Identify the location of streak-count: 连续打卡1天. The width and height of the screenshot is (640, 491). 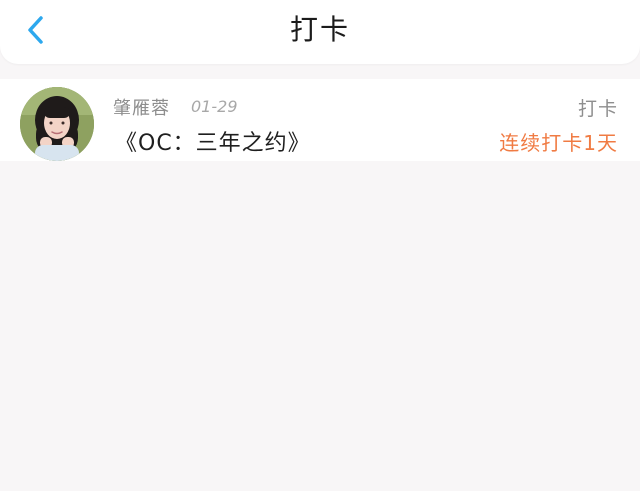
(558, 143).